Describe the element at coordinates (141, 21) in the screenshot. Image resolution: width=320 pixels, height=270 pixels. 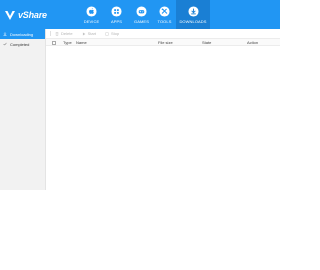
I see `nav-label: GAMES` at that location.